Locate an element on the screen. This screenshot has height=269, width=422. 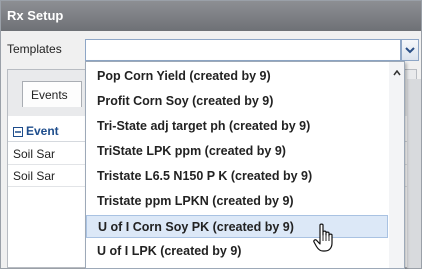
templates-dropdown-button is located at coordinates (410, 50).